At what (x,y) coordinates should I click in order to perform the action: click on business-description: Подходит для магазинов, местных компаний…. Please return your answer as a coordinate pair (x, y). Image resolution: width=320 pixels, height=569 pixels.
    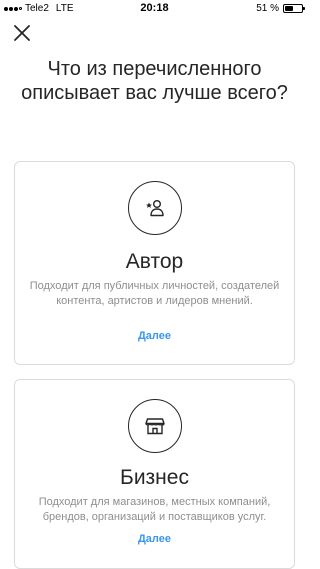
    Looking at the image, I should click on (154, 509).